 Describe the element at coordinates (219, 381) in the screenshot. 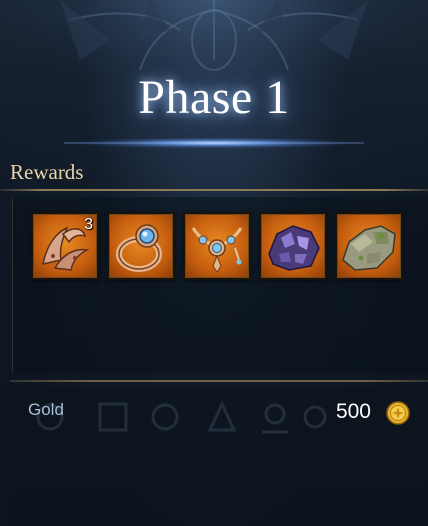

I see `gold-divider` at that location.